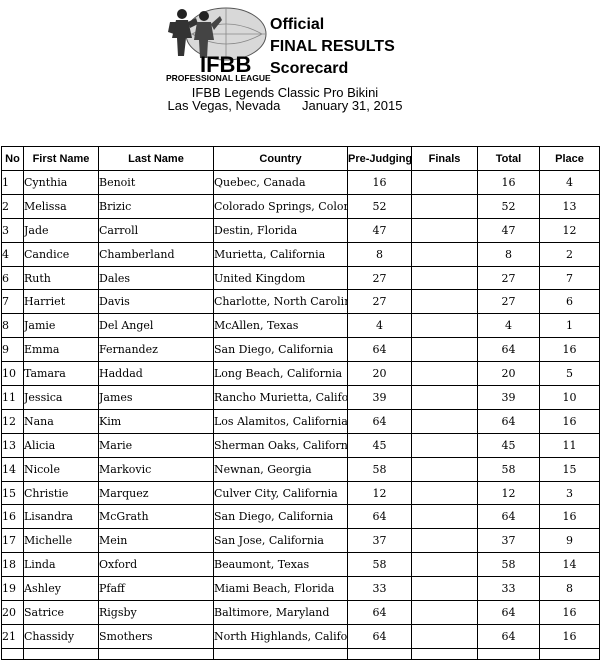  Describe the element at coordinates (156, 397) in the screenshot. I see `cell-last-name: James` at that location.